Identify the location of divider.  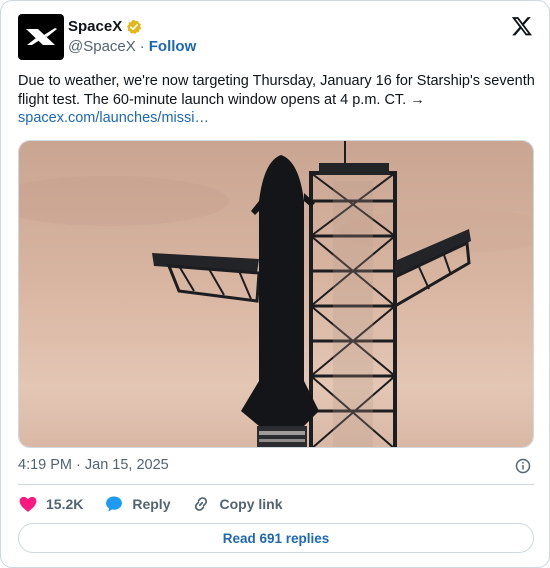
(276, 484).